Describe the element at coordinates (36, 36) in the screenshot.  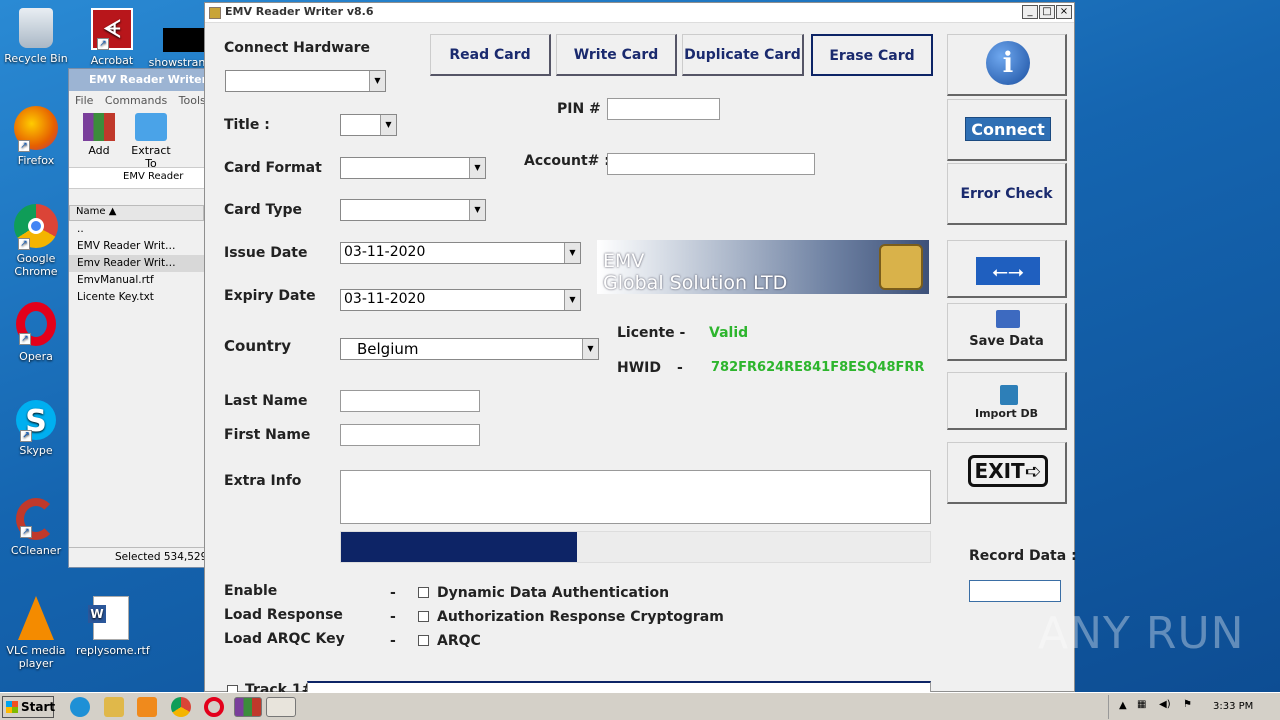
I see `recycle-bin-icon: Recycle Bin` at that location.